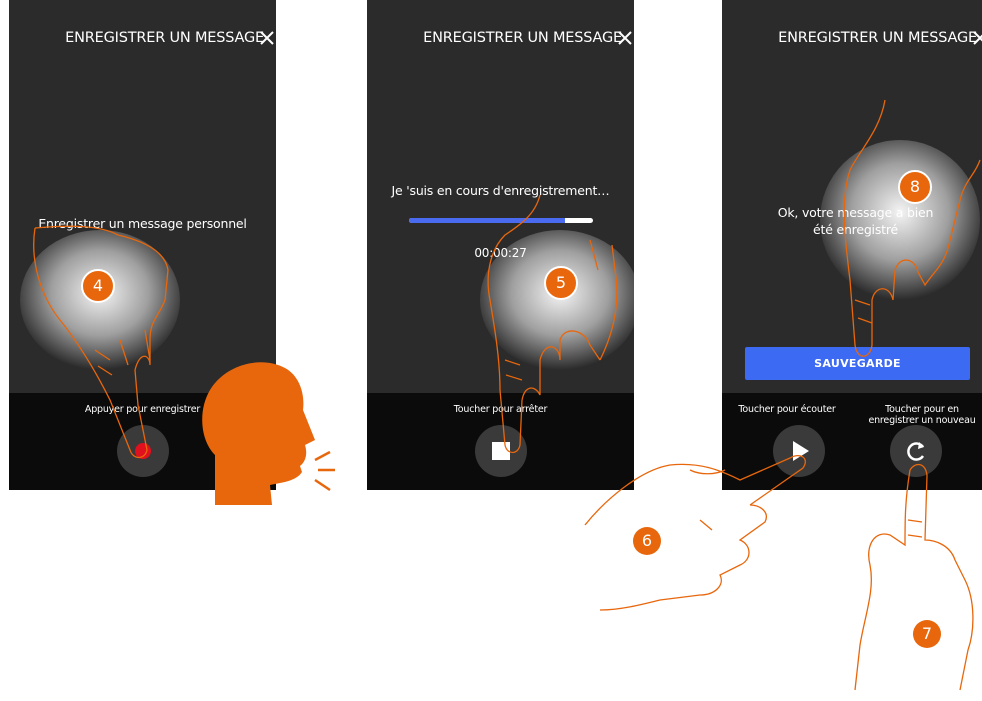 The width and height of the screenshot is (982, 701). I want to click on step-6-callout: 6, so click(647, 541).